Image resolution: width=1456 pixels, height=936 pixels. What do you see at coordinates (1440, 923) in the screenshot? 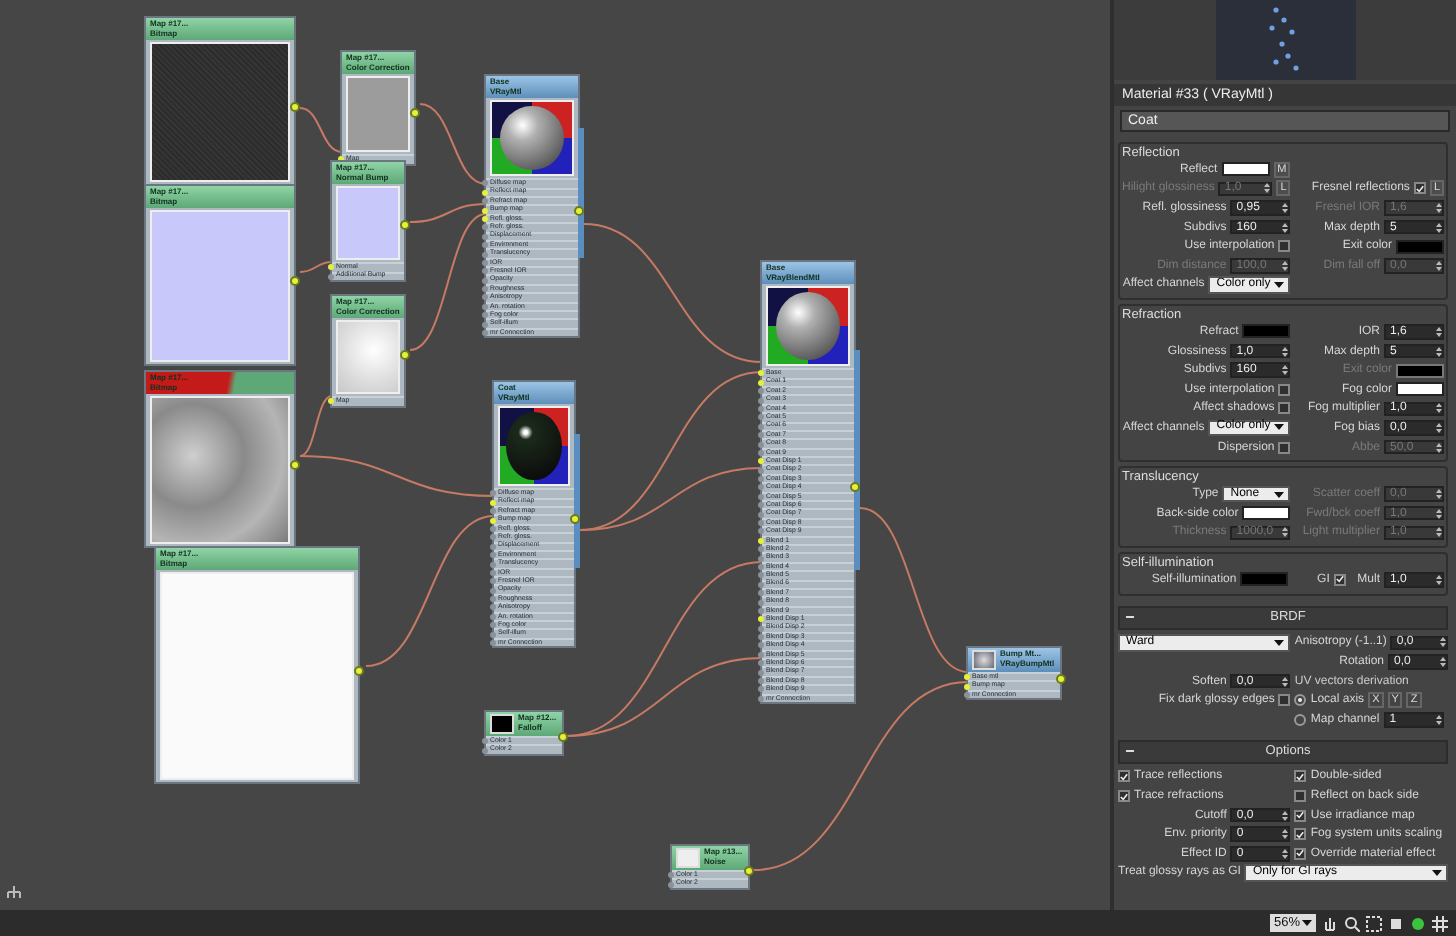
I see `grid-icon` at bounding box center [1440, 923].